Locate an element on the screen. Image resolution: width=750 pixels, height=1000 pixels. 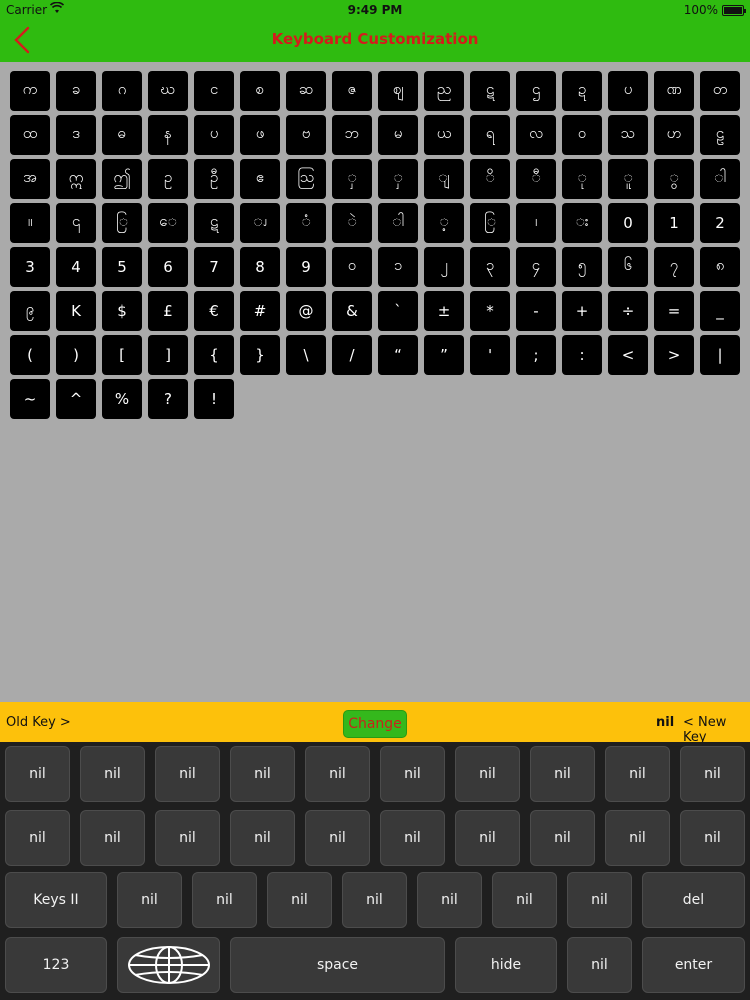
character-key: / is located at coordinates (352, 355).